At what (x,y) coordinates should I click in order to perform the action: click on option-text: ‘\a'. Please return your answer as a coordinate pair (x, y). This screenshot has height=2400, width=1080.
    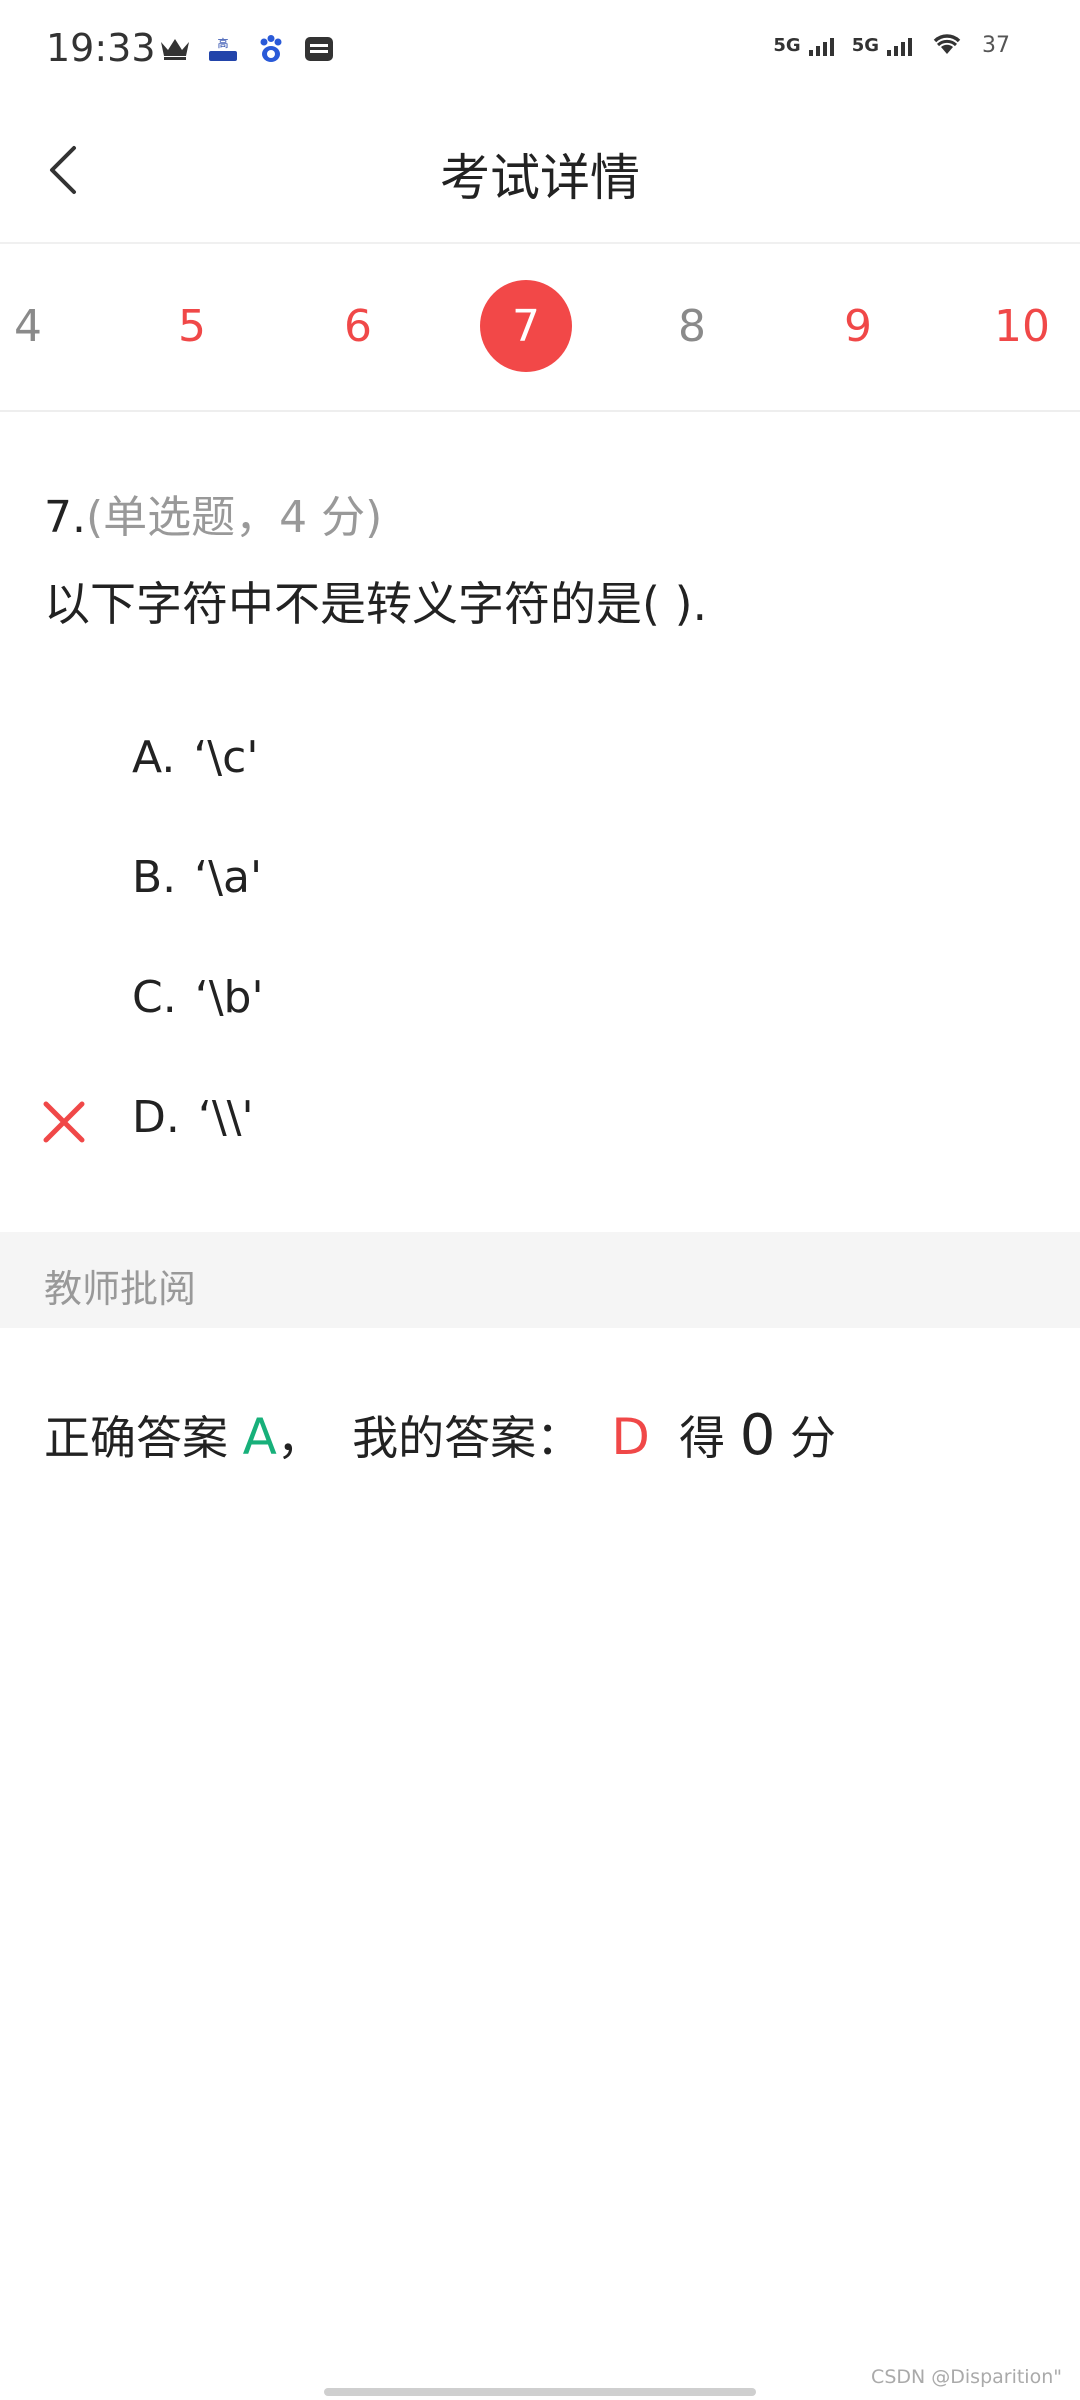
    Looking at the image, I should click on (228, 877).